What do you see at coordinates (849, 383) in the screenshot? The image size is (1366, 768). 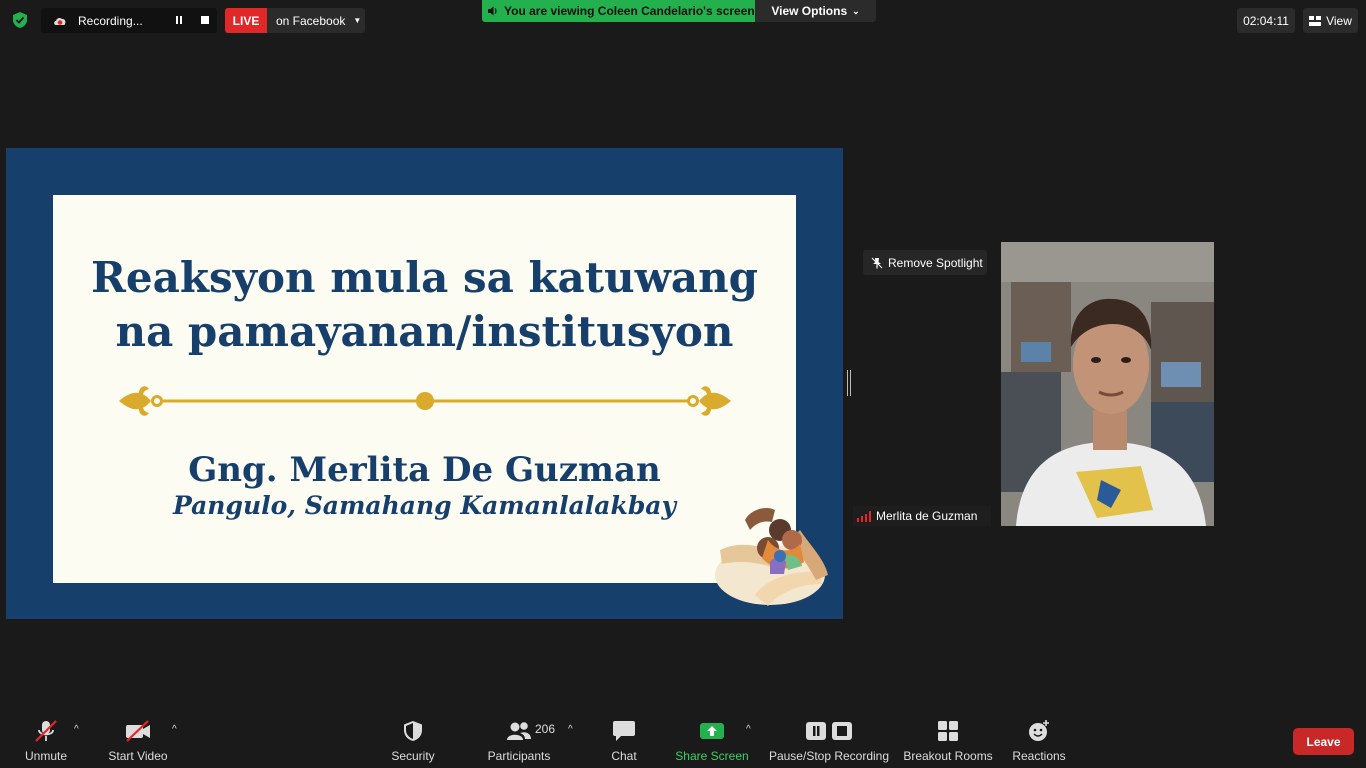 I see `panel-resize-handle` at bounding box center [849, 383].